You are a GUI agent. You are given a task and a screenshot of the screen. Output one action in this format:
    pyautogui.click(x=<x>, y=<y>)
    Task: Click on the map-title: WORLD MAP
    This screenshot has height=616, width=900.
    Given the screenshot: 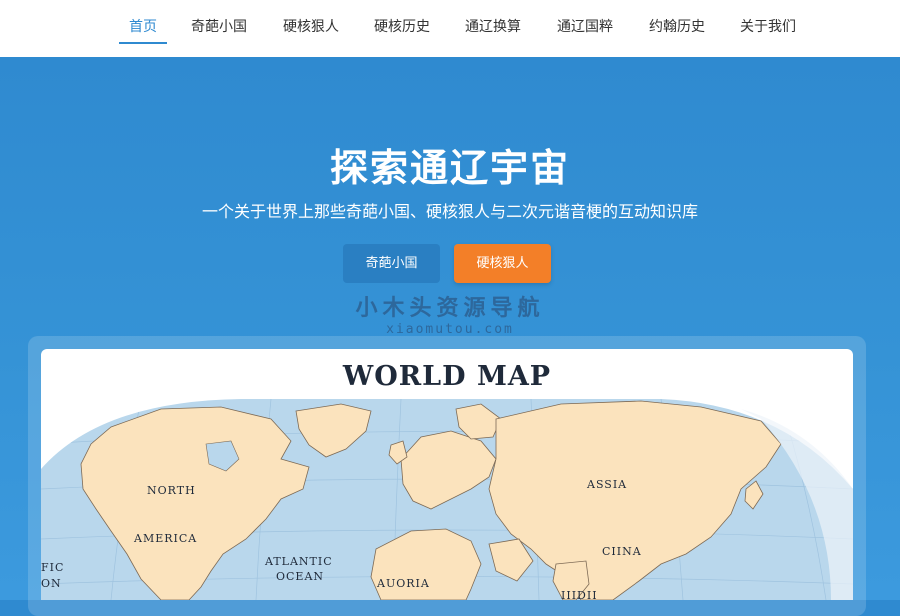 What is the action you would take?
    pyautogui.click(x=447, y=376)
    